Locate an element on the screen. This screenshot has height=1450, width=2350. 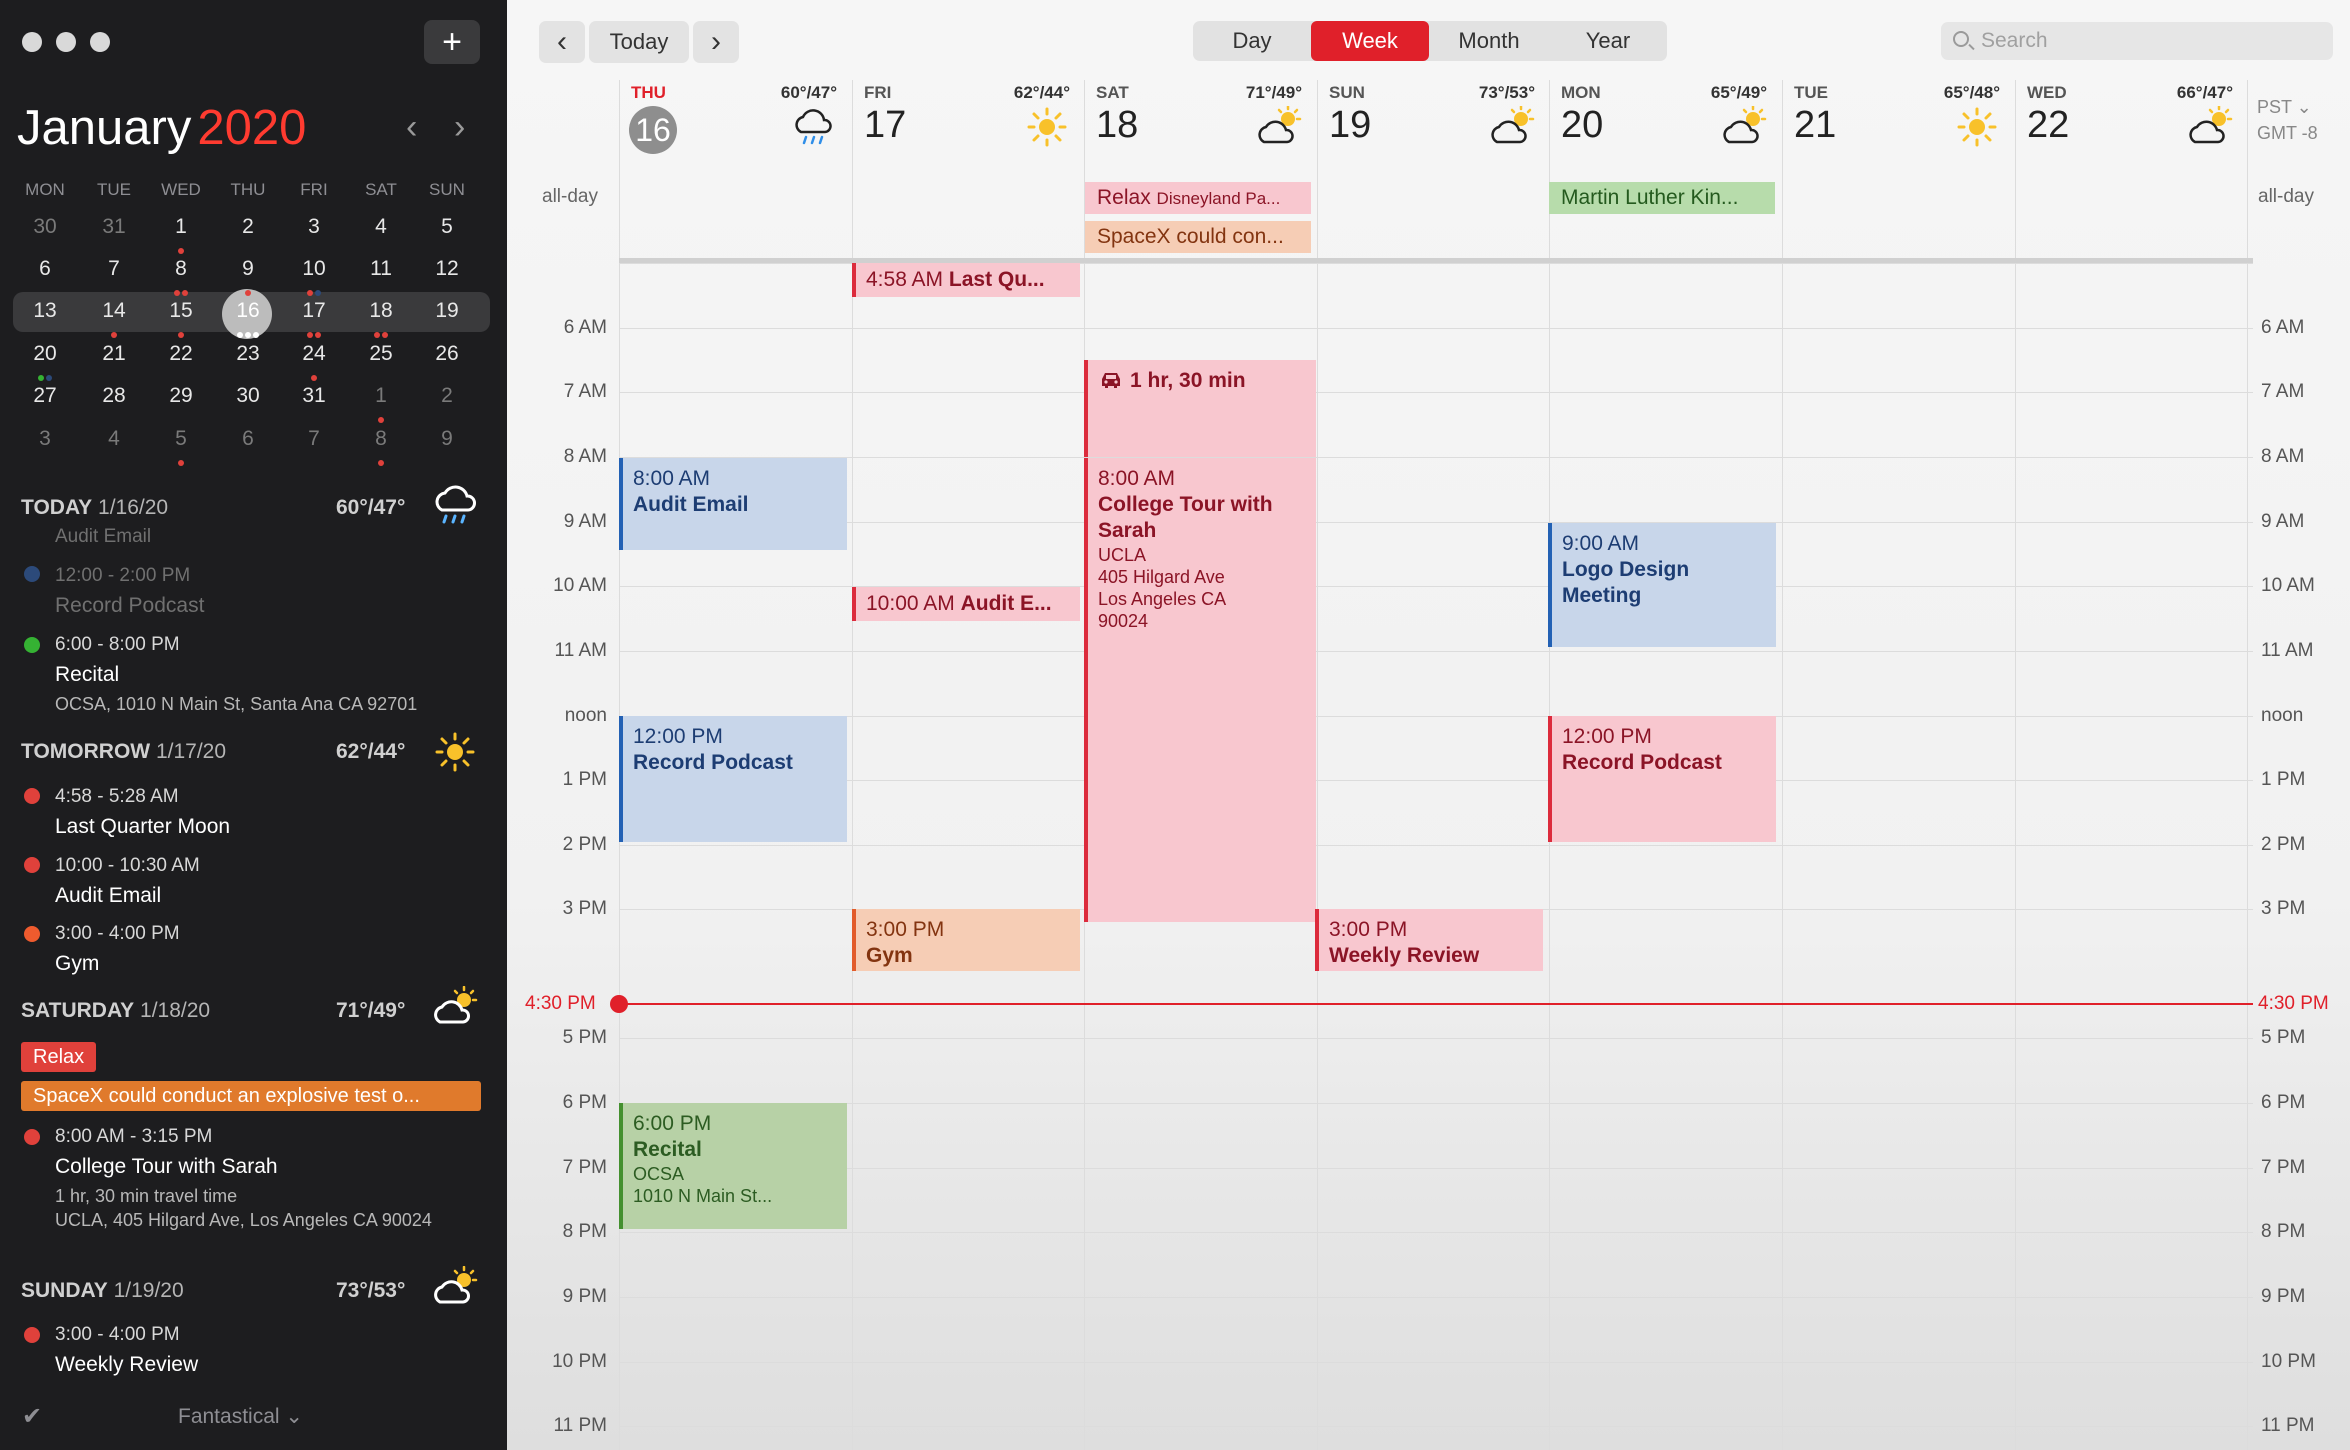
mini-calendar-day: 13 is located at coordinates (45, 311).